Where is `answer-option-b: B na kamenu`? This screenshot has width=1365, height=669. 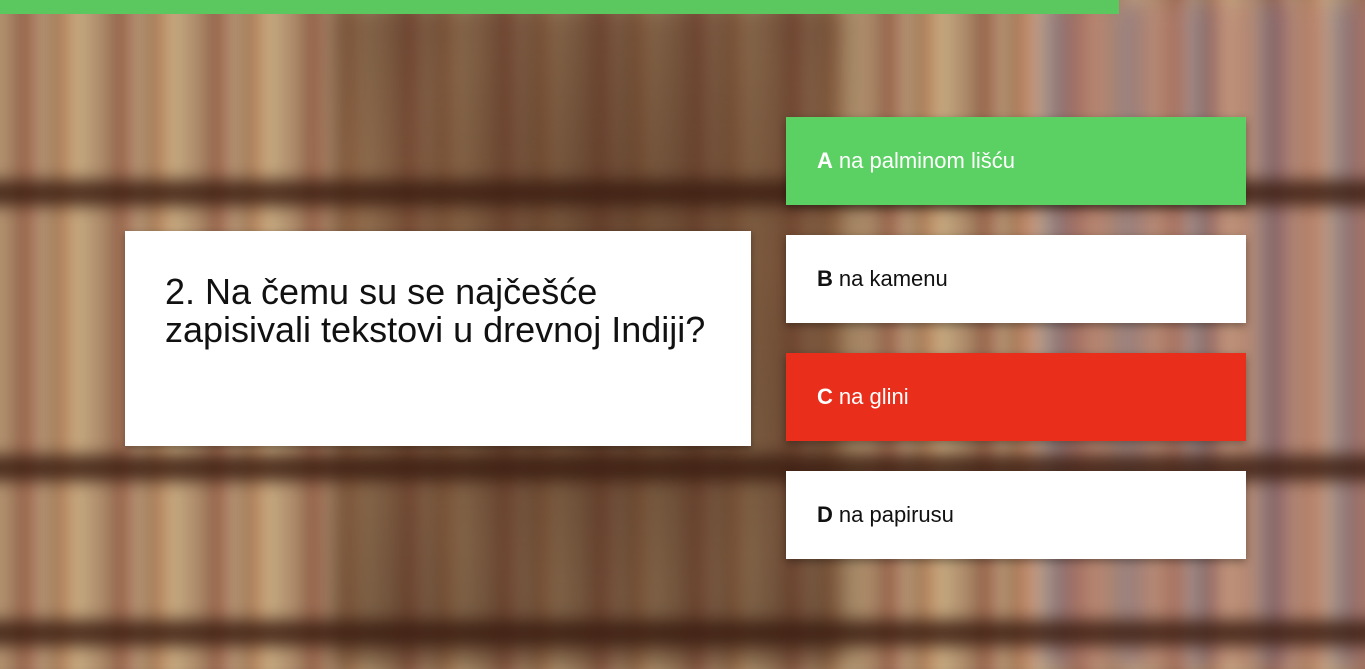 answer-option-b: B na kamenu is located at coordinates (1016, 279).